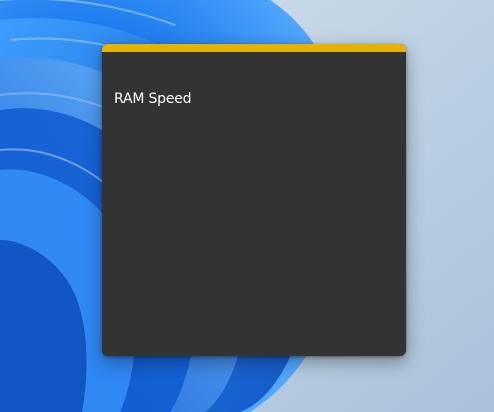 The width and height of the screenshot is (494, 412). What do you see at coordinates (254, 48) in the screenshot?
I see `note-accent-bar` at bounding box center [254, 48].